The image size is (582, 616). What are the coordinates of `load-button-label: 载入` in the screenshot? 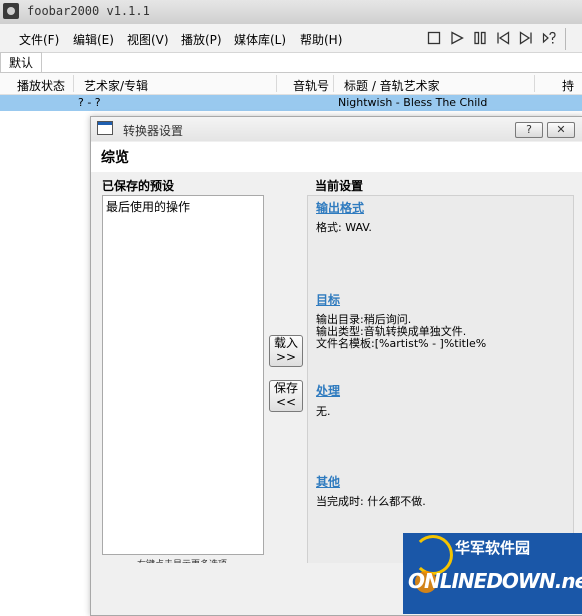 It's located at (285, 343).